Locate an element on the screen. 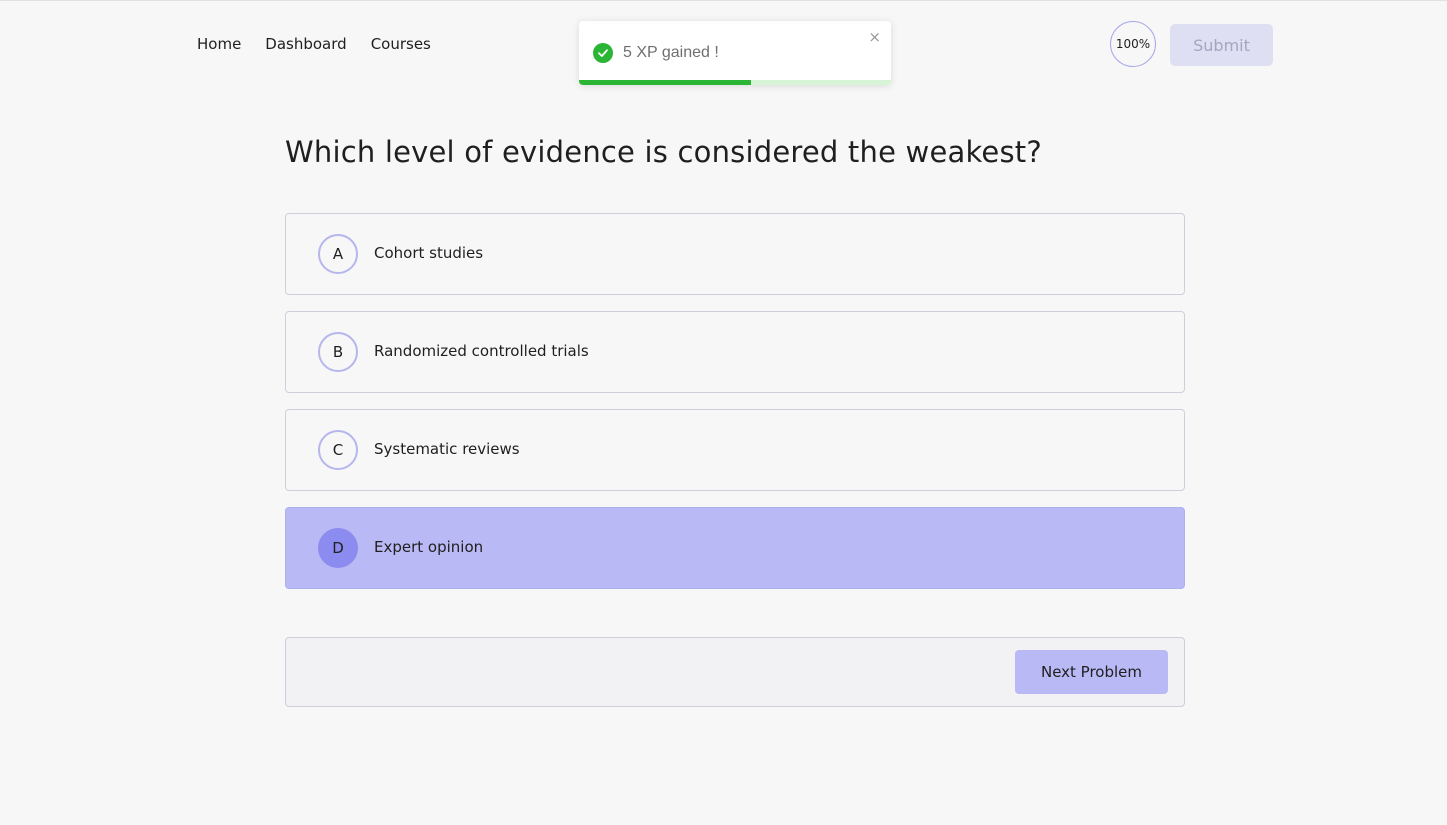 Image resolution: width=1447 pixels, height=825 pixels. toast-message: 5 XP gained ! is located at coordinates (671, 52).